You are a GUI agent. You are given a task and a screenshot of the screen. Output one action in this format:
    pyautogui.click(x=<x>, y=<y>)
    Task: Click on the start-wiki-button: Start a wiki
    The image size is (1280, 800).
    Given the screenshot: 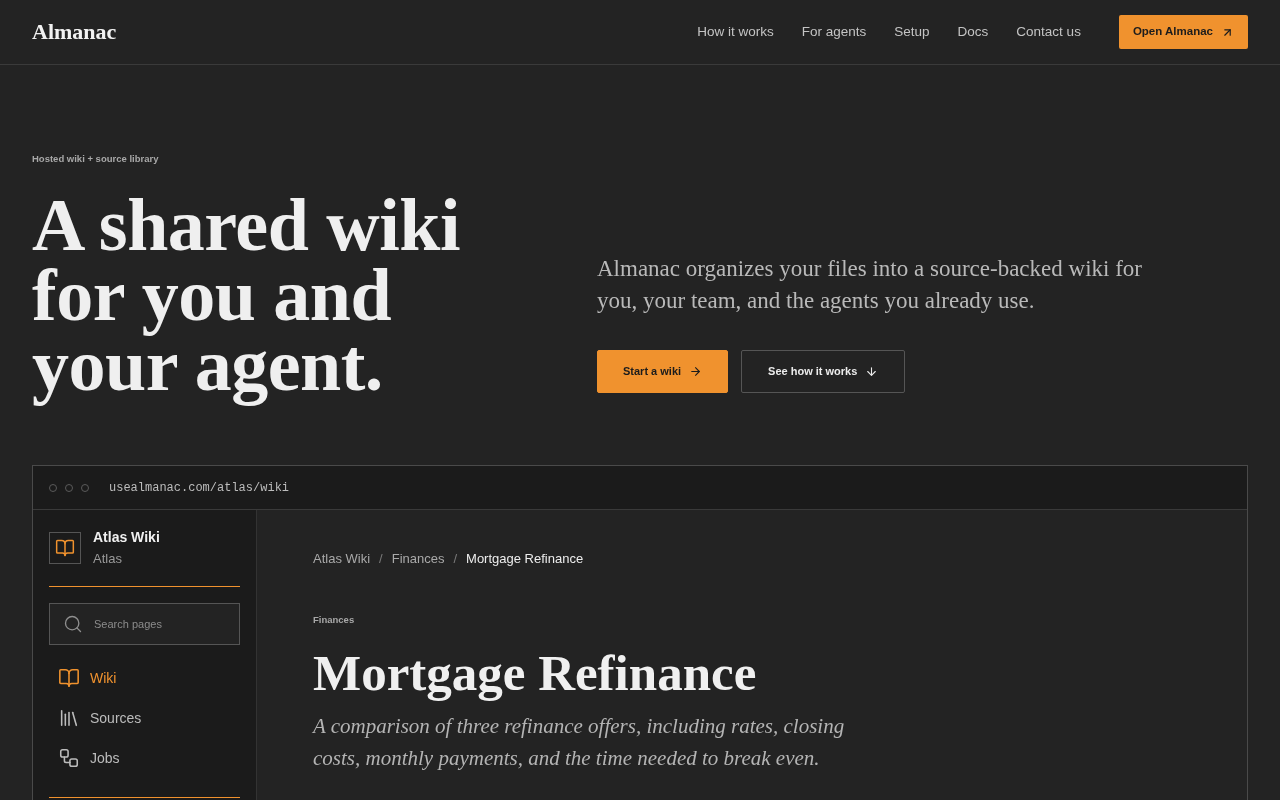 What is the action you would take?
    pyautogui.click(x=663, y=371)
    